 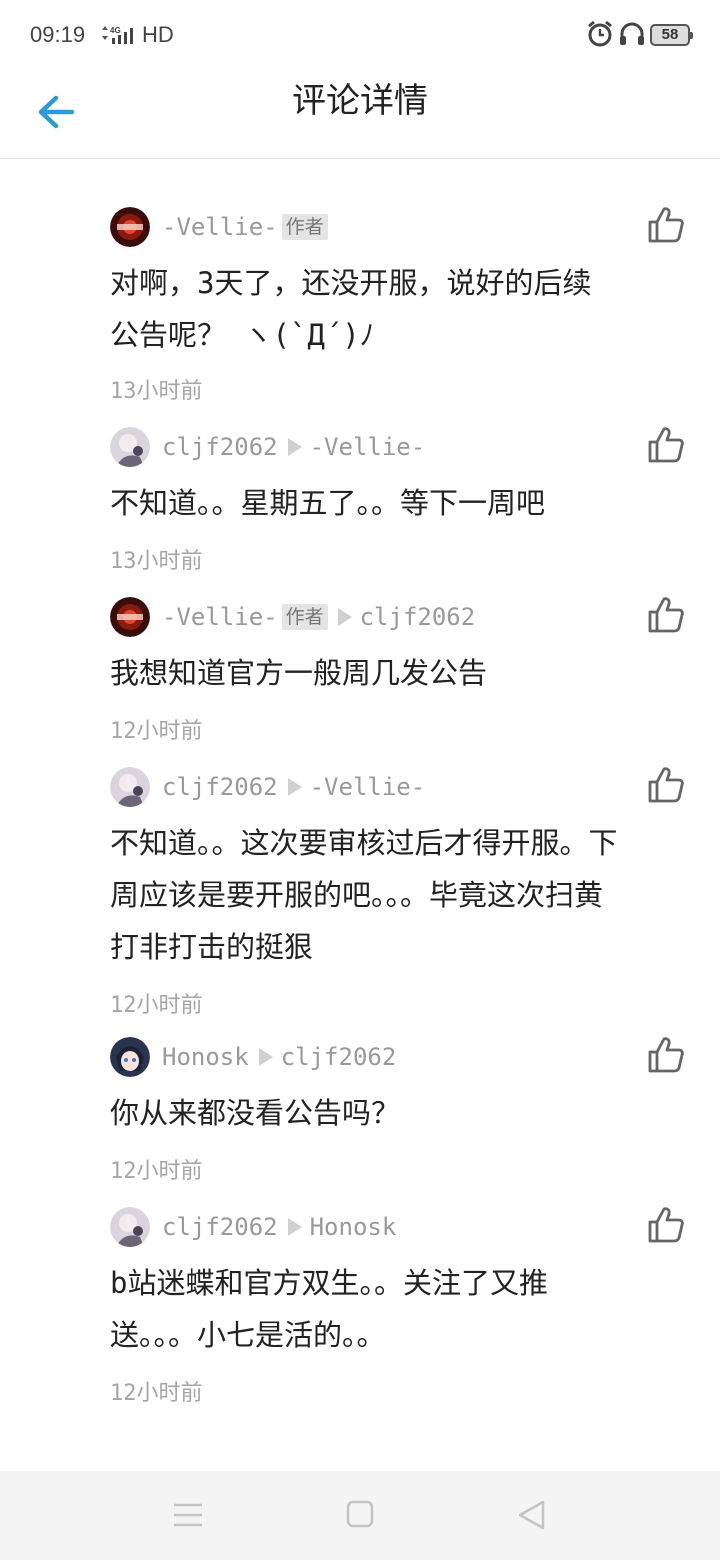 What do you see at coordinates (329, 1309) in the screenshot?
I see `comment-text: b站迷蝶和官方双生。。关注了又推送。。。小七是活的。。` at bounding box center [329, 1309].